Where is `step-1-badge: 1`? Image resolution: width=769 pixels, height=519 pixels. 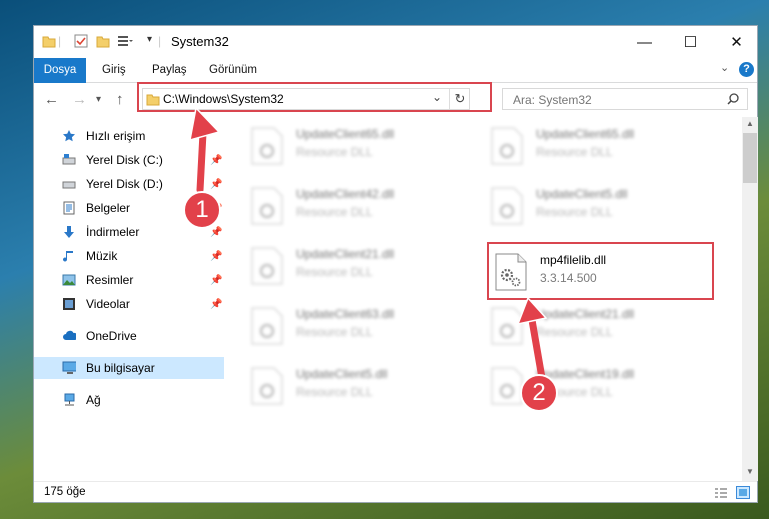
step-1-badge: 1 is located at coordinates (202, 210).